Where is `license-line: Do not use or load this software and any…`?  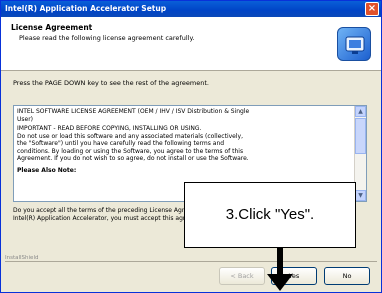
license-line: Do not use or load this software and any… is located at coordinates (130, 136).